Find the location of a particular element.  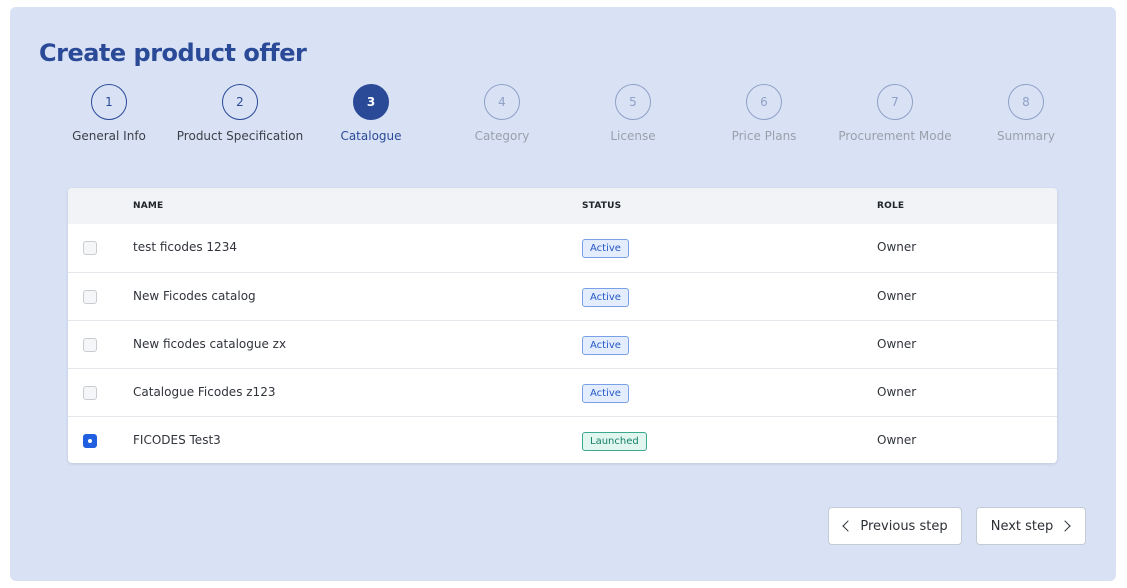

chevron-right-icon is located at coordinates (1065, 526).